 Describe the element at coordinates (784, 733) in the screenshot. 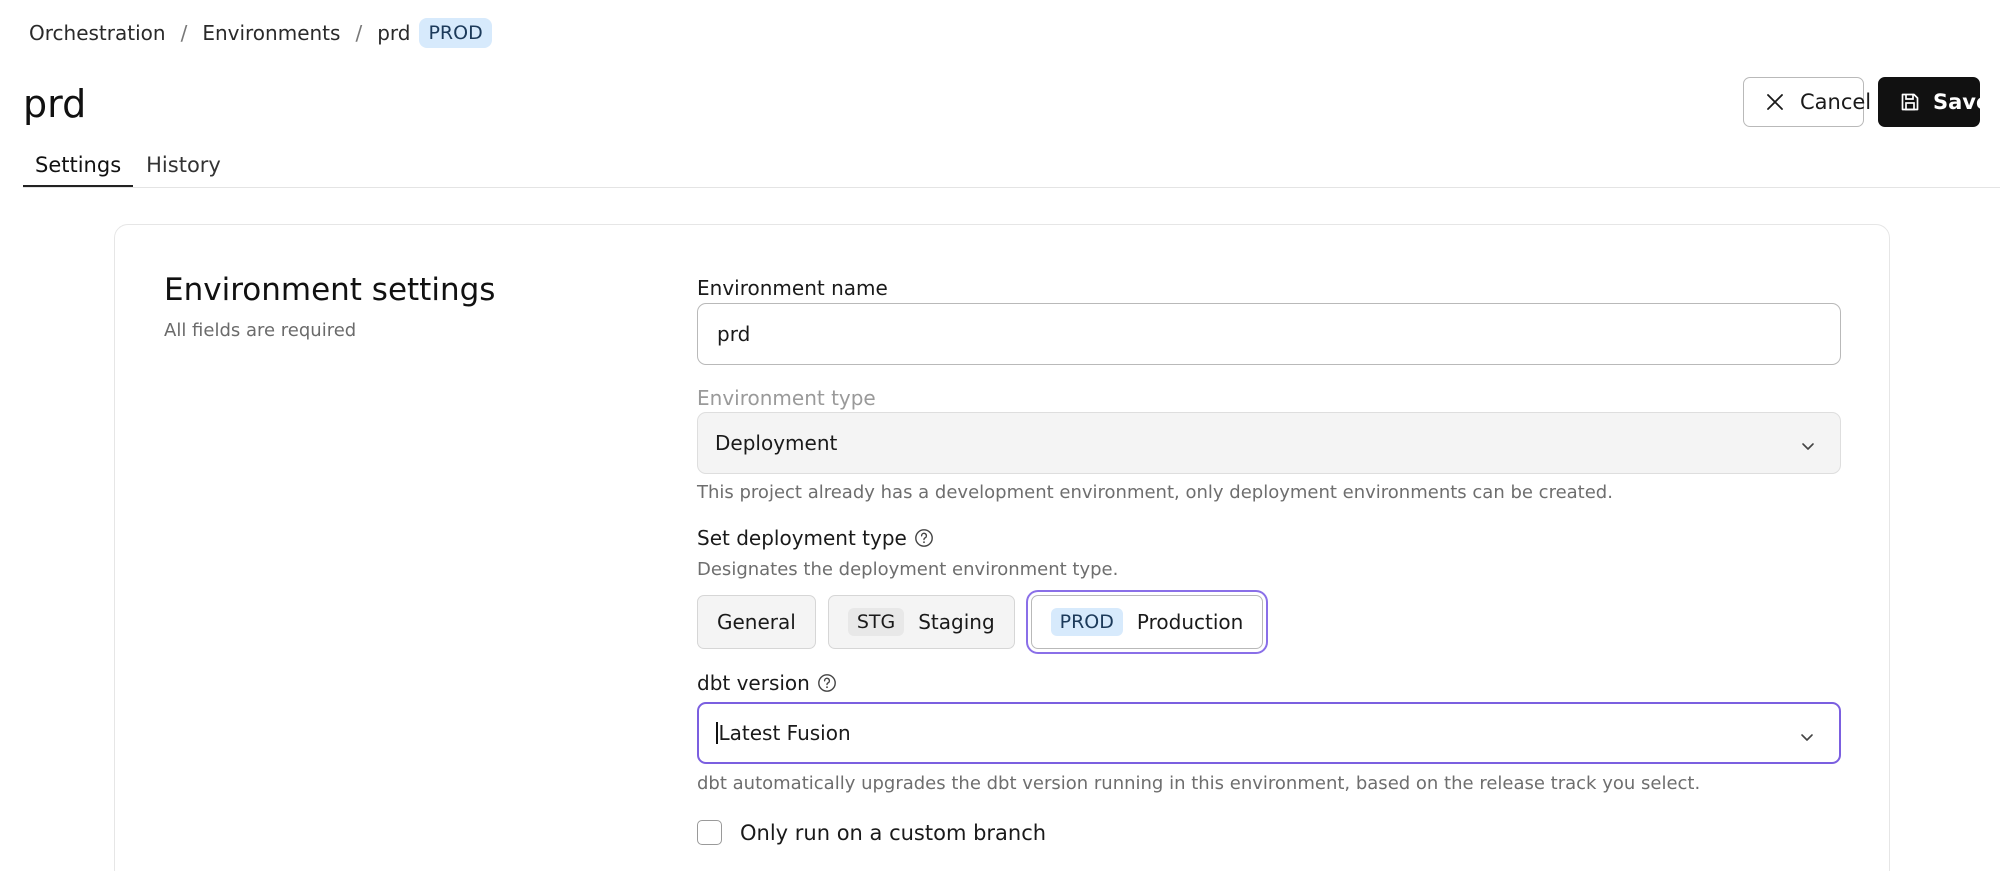

I see `dbt-version-value: Latest Fusion` at that location.